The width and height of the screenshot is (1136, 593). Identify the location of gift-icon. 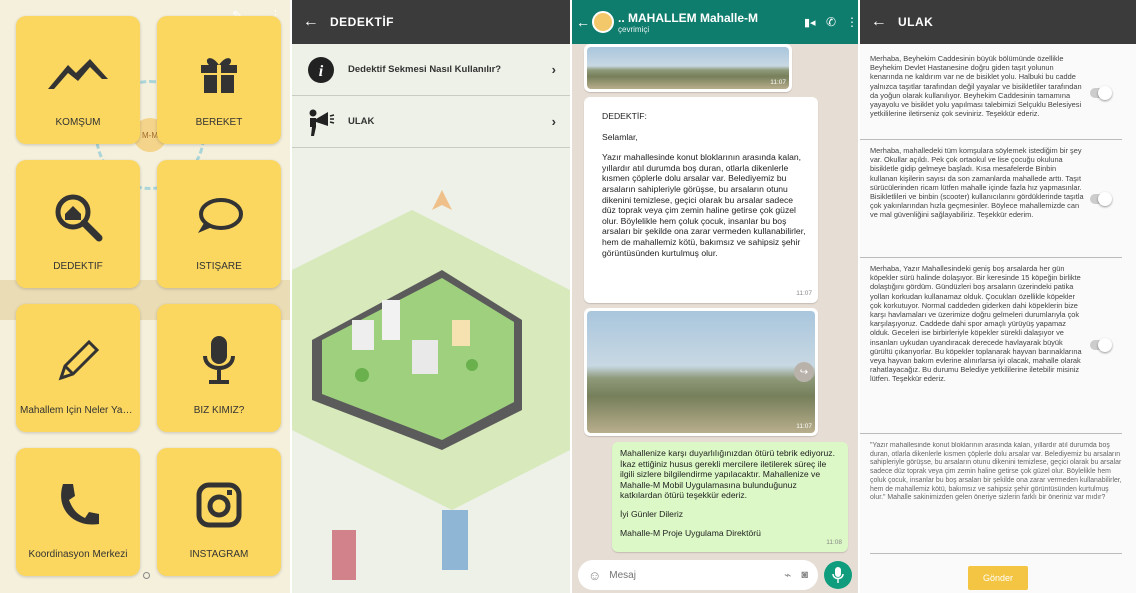
(219, 73).